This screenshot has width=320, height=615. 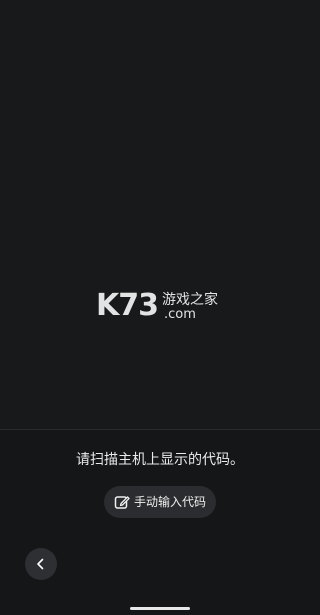 I want to click on edit-icon, so click(x=122, y=502).